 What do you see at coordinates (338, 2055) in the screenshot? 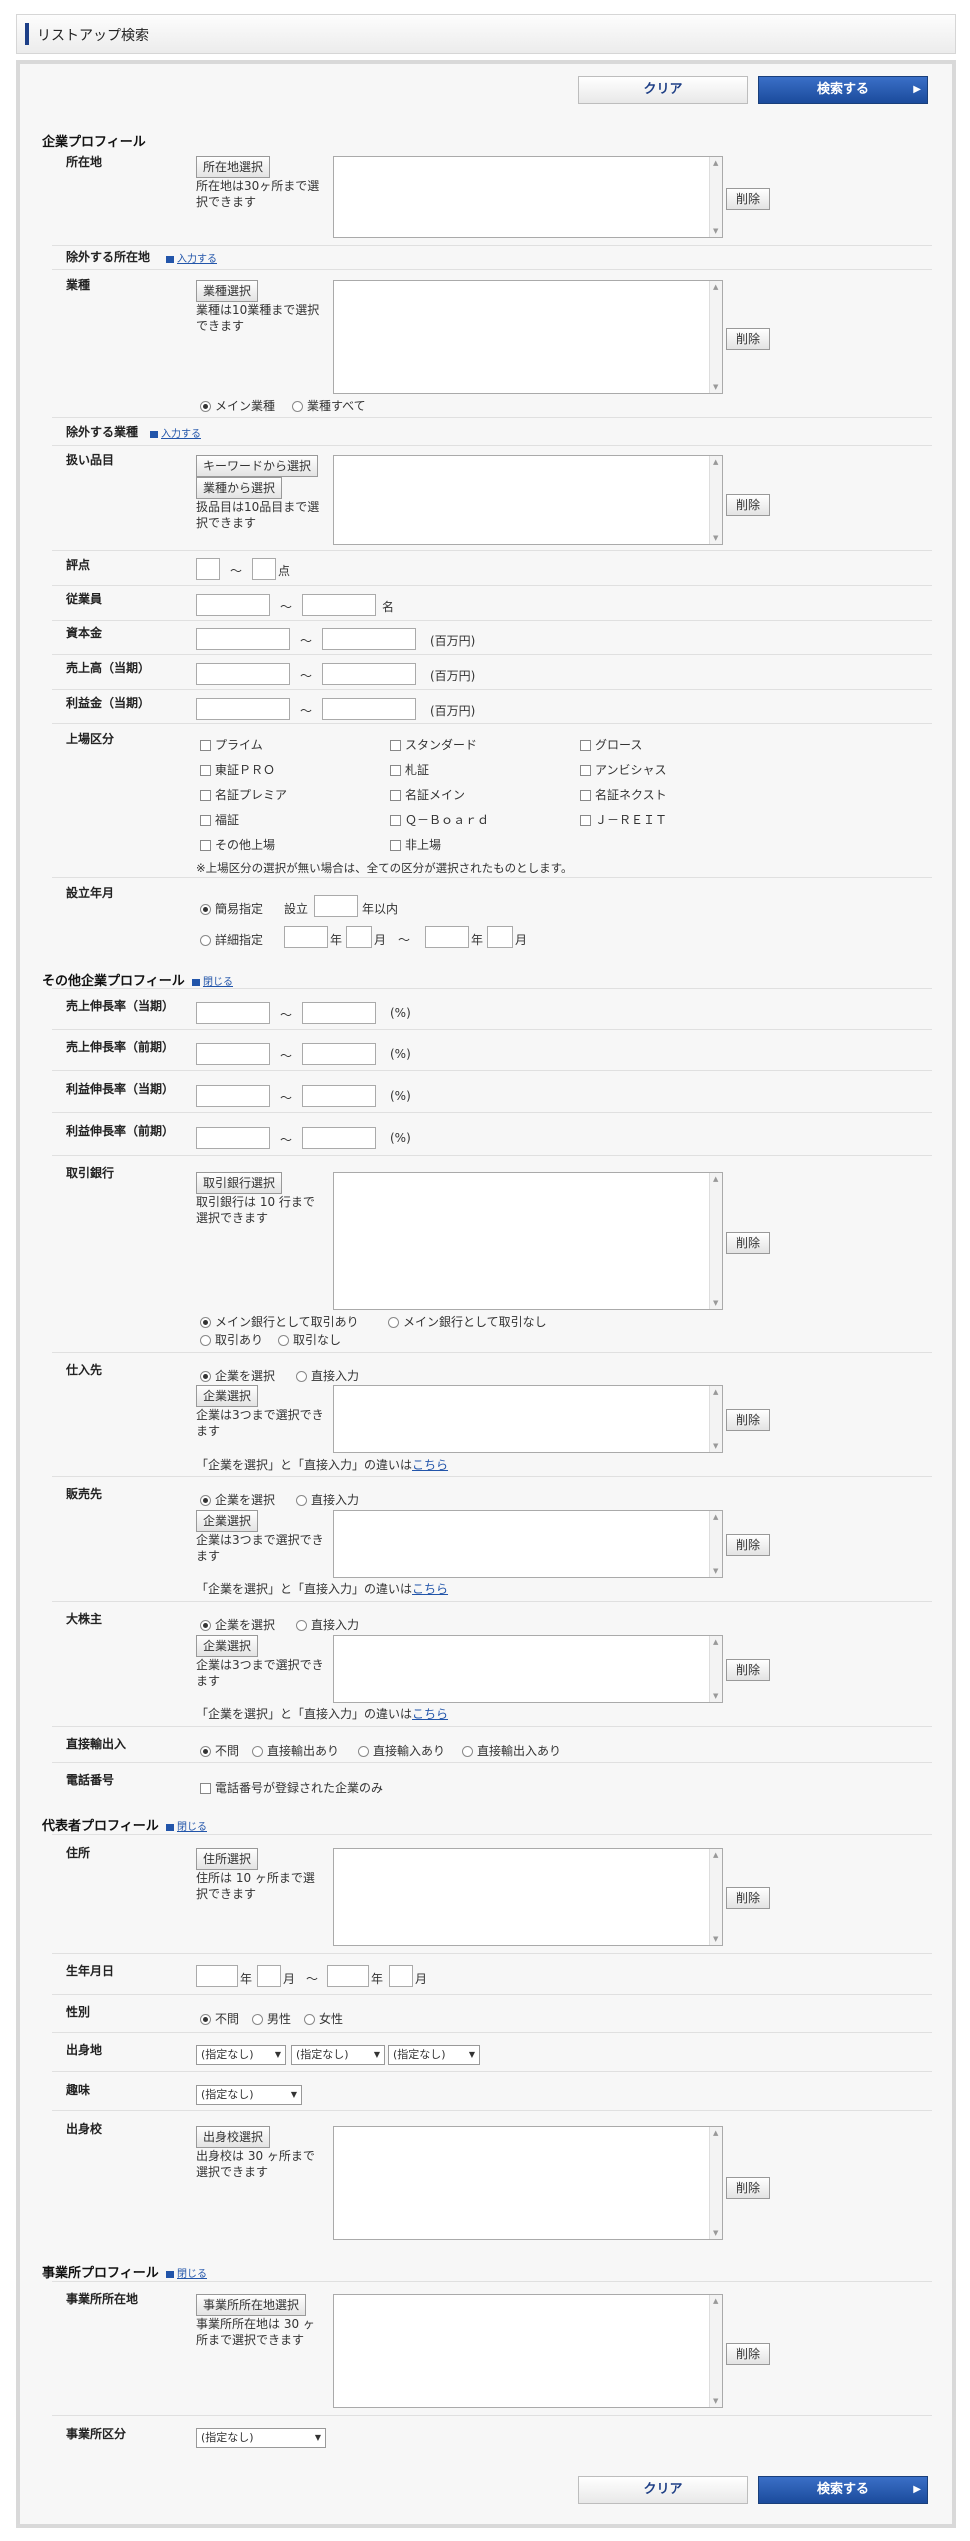
I see `hometown-select-2: (指定なし) ▼` at bounding box center [338, 2055].